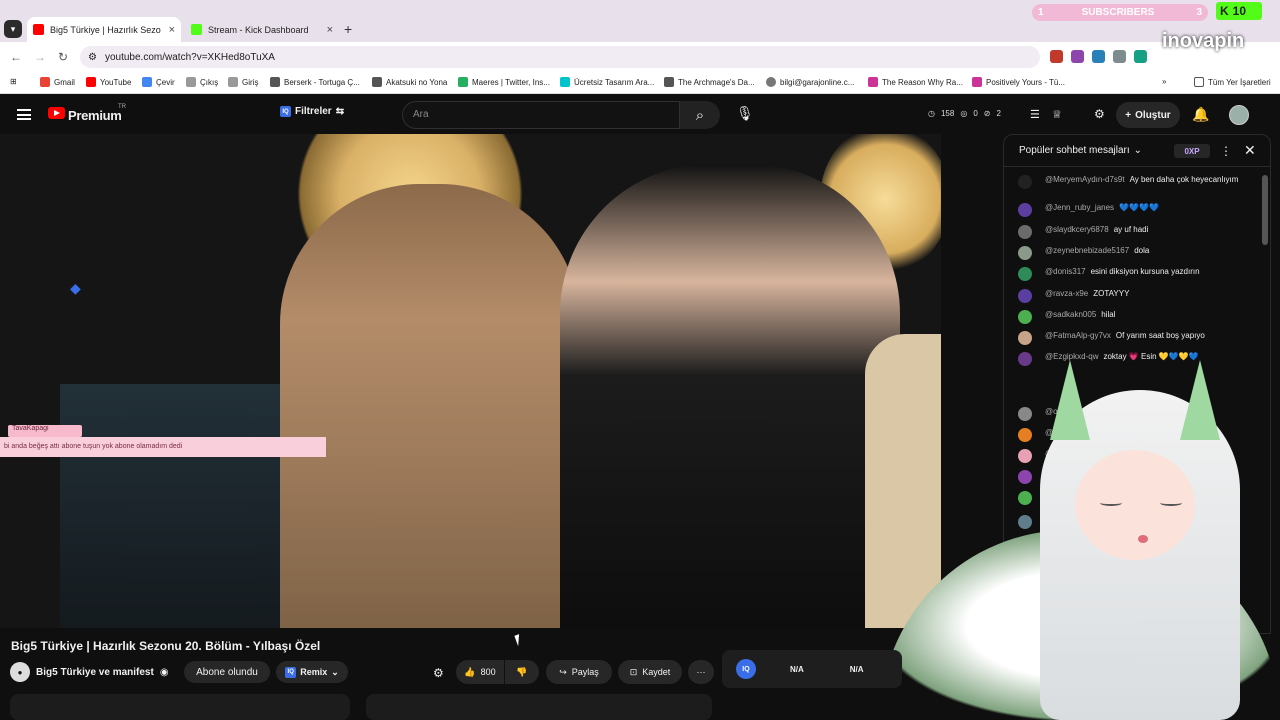 The image size is (1280, 720). I want to click on chat-username: @MeryemAydın-d7s9t, so click(1085, 179).